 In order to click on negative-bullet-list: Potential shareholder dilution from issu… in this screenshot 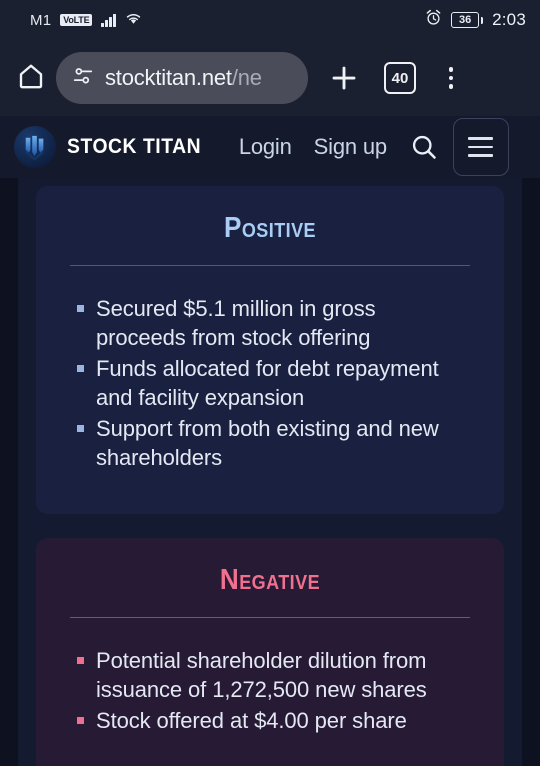, I will do `click(270, 690)`.